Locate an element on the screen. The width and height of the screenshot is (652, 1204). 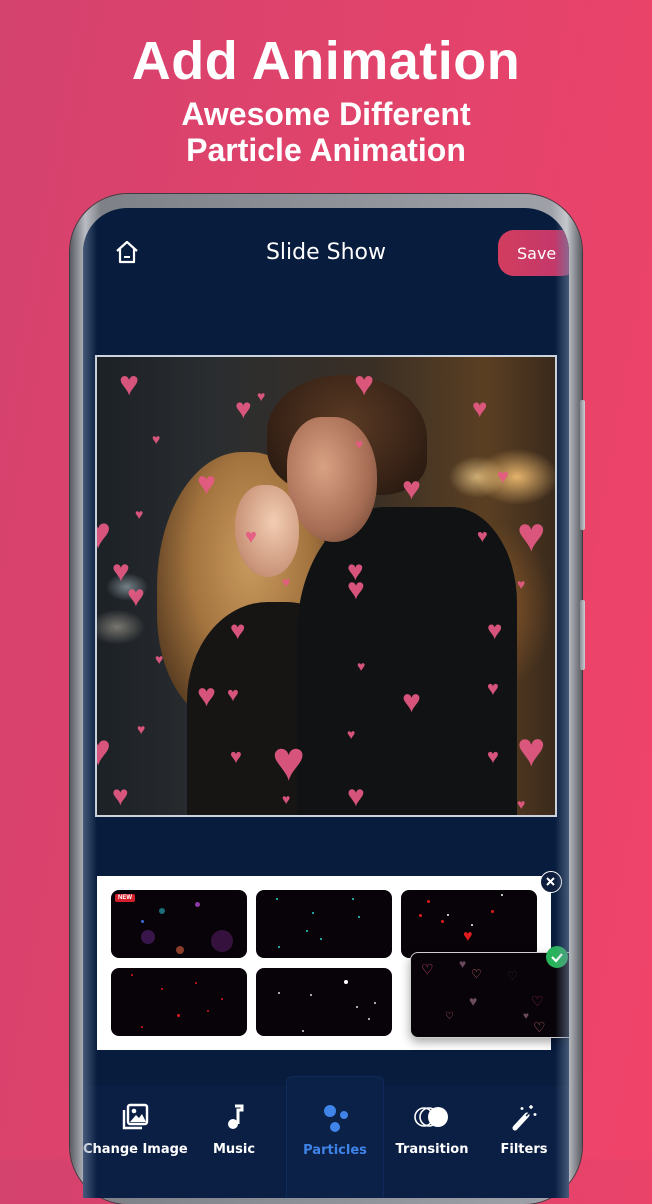
promo-subtitle: Awesome Different Particle Animation is located at coordinates (326, 132).